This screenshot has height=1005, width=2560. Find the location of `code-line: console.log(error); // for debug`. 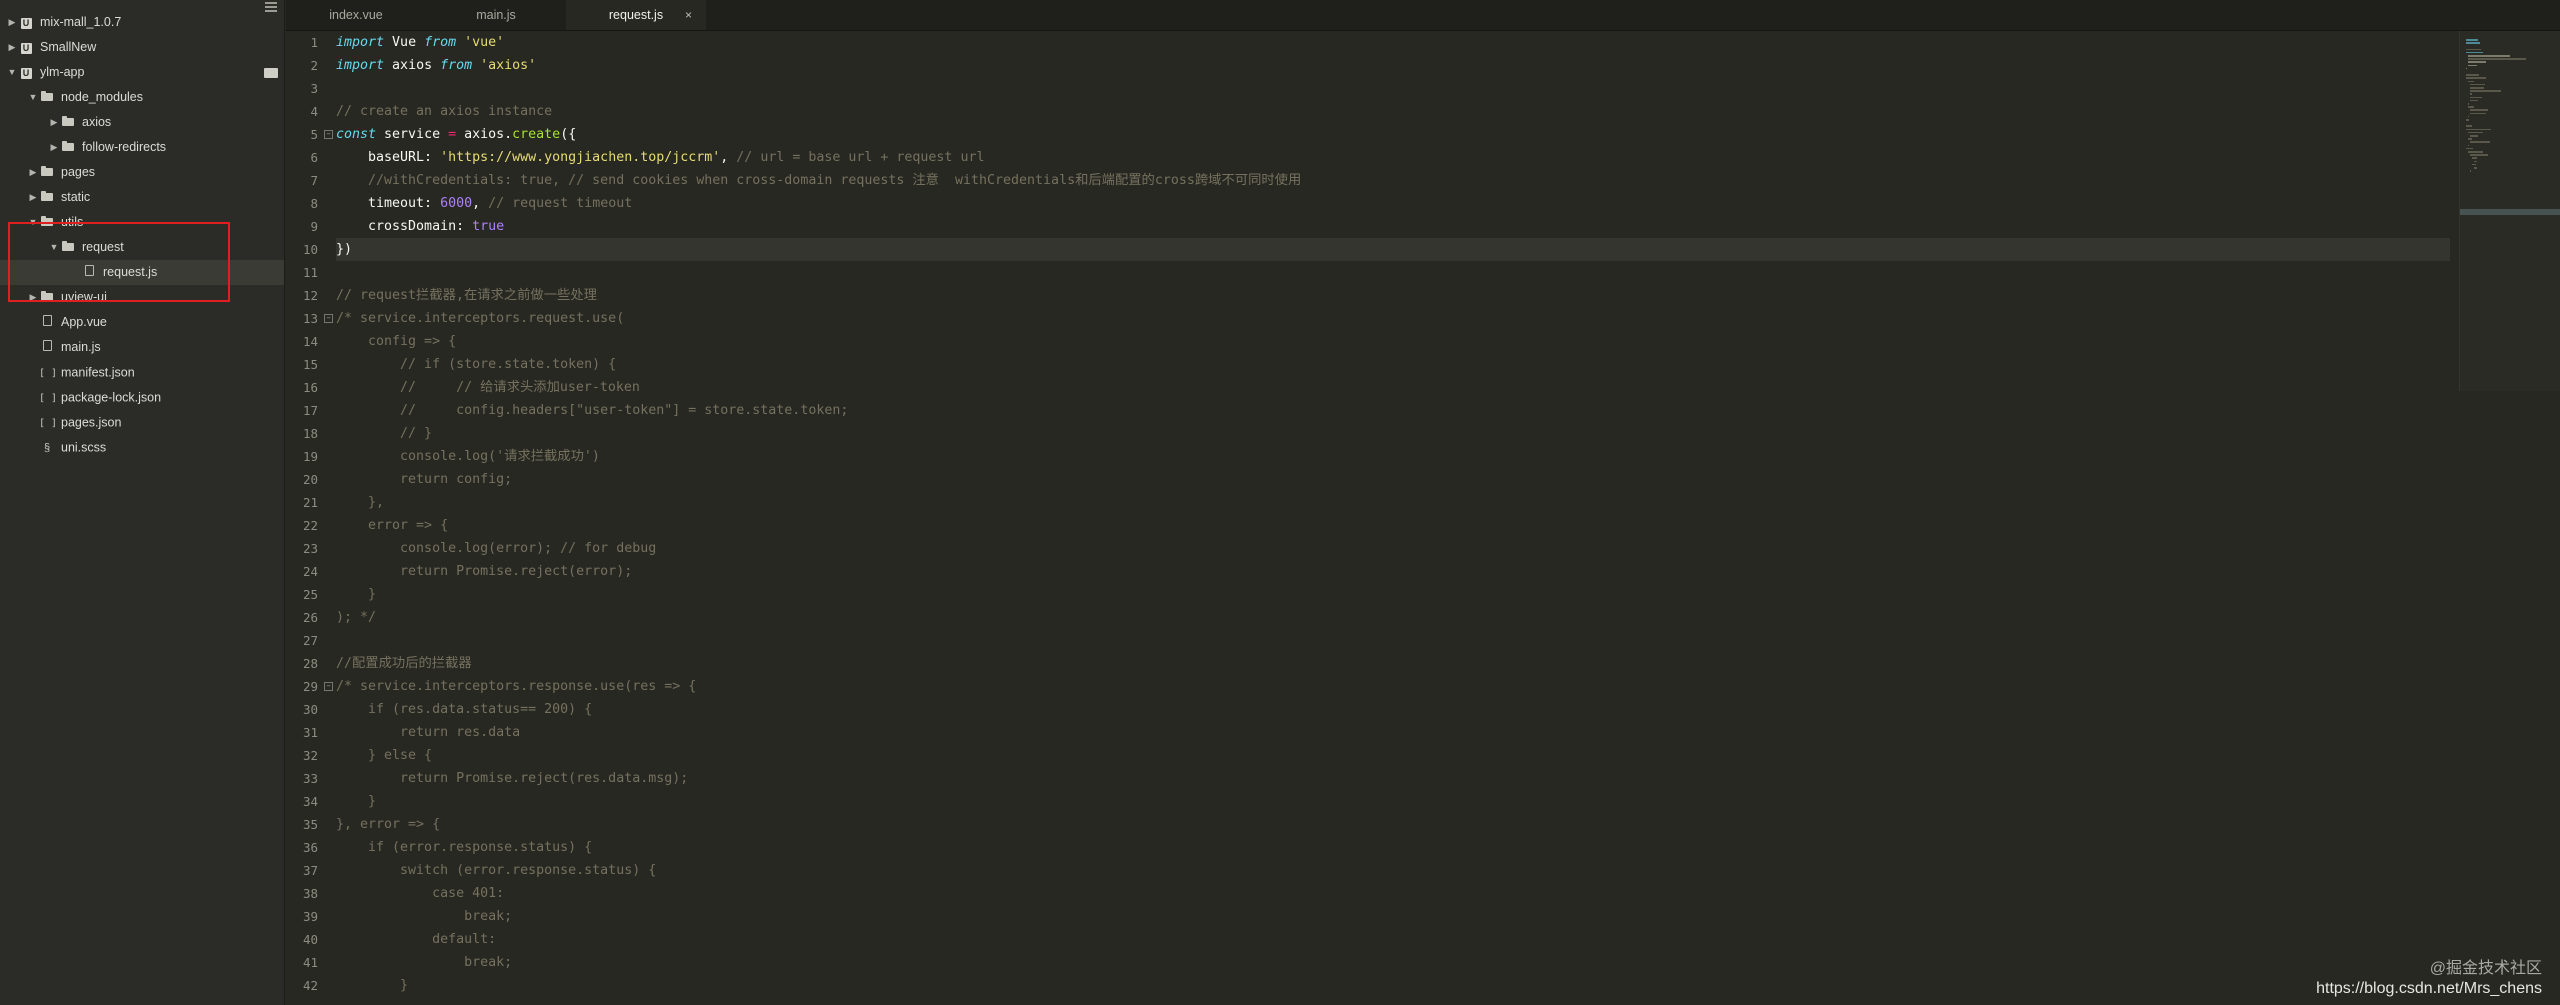

code-line: console.log(error); // for debug is located at coordinates (1393, 548).